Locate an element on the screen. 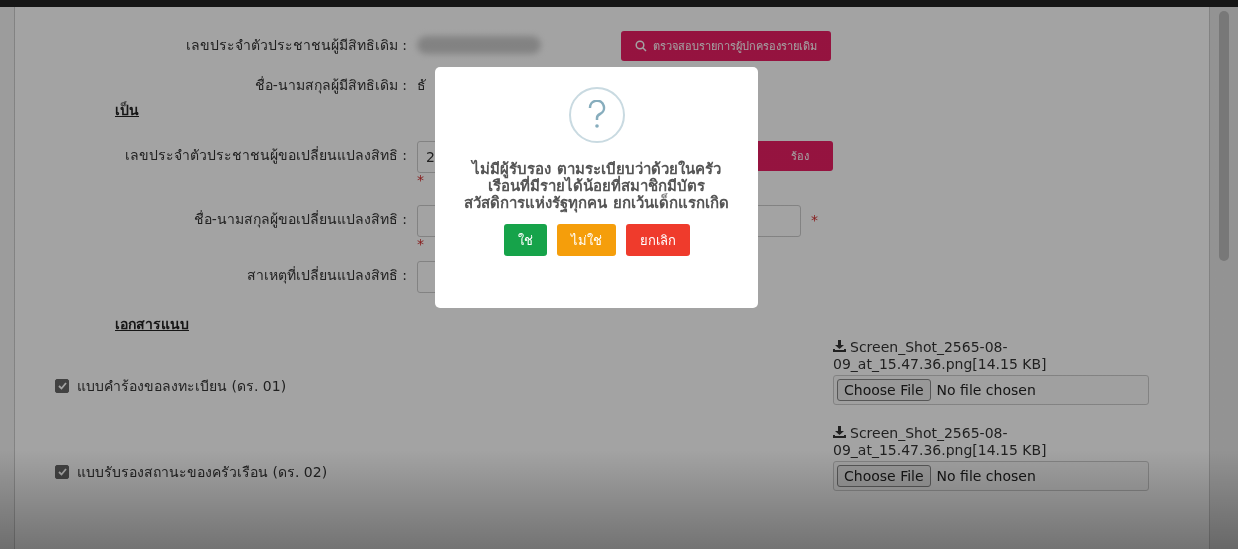 The width and height of the screenshot is (1238, 549). attachment-label: แบบรับรองสถานะของครัวเรือน (ดร. 02) is located at coordinates (202, 472).